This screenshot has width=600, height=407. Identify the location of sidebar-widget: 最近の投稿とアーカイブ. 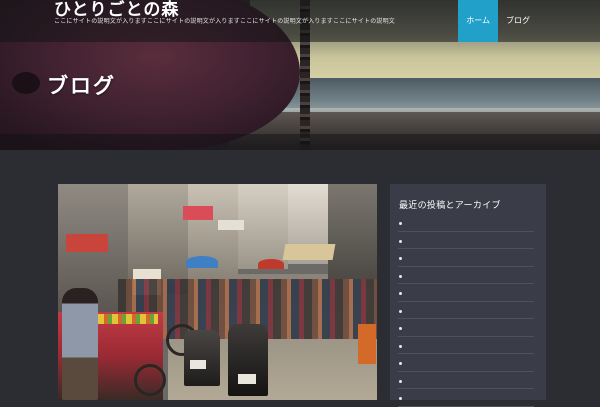
(468, 295).